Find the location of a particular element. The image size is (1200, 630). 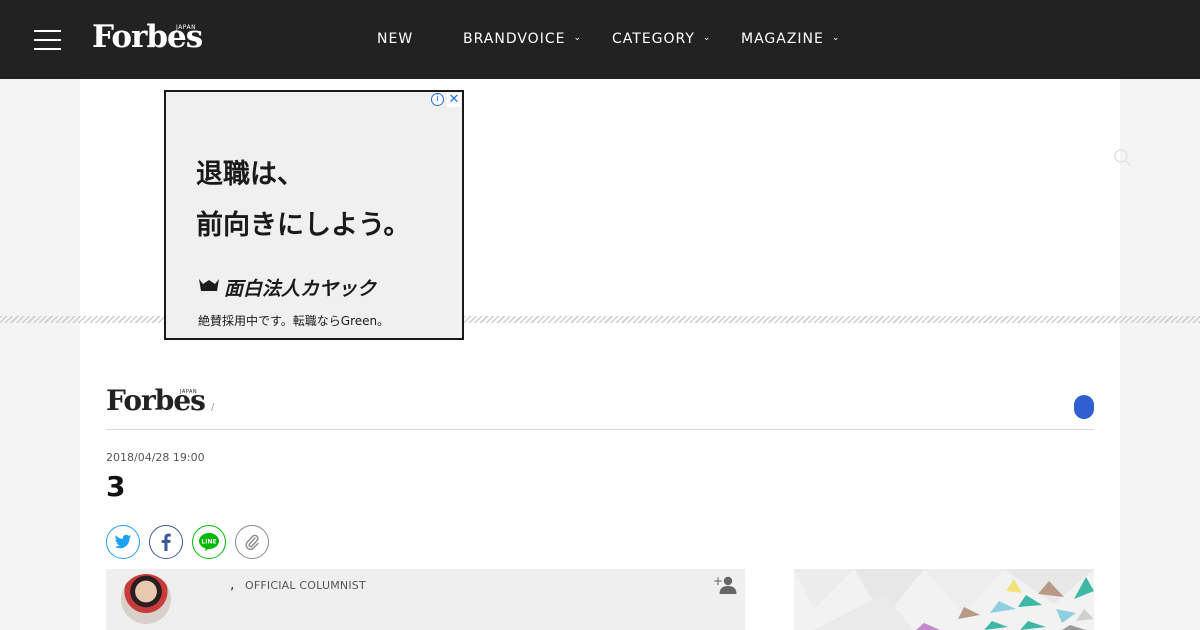

link-icon is located at coordinates (252, 542).